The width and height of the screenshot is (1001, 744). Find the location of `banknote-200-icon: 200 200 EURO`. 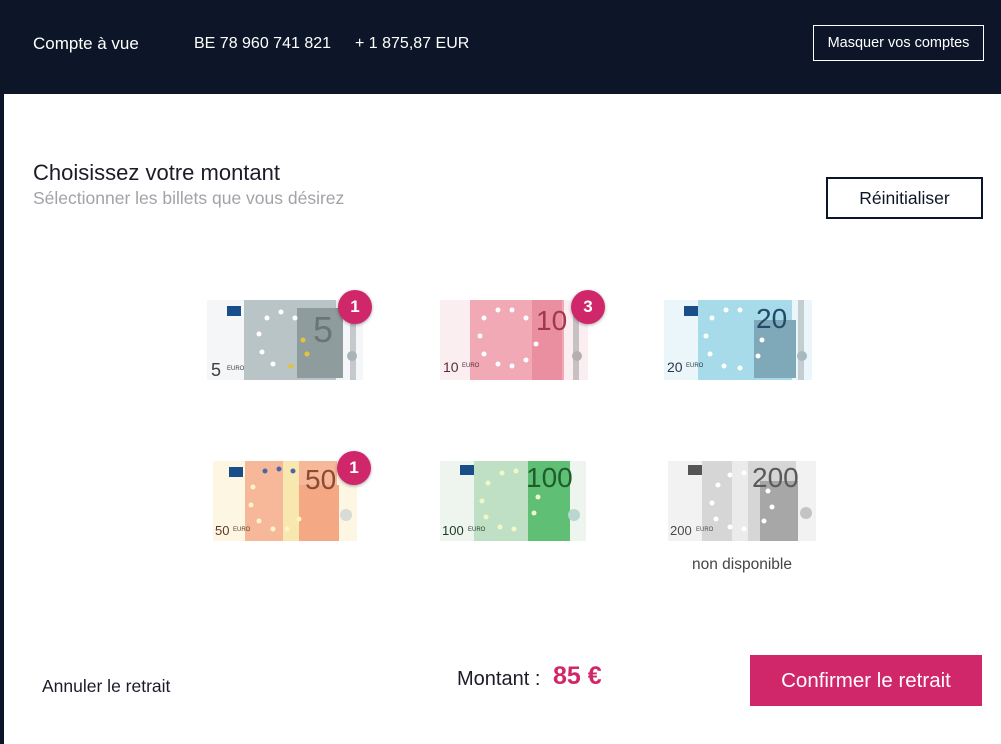

banknote-200-icon: 200 200 EURO is located at coordinates (742, 501).